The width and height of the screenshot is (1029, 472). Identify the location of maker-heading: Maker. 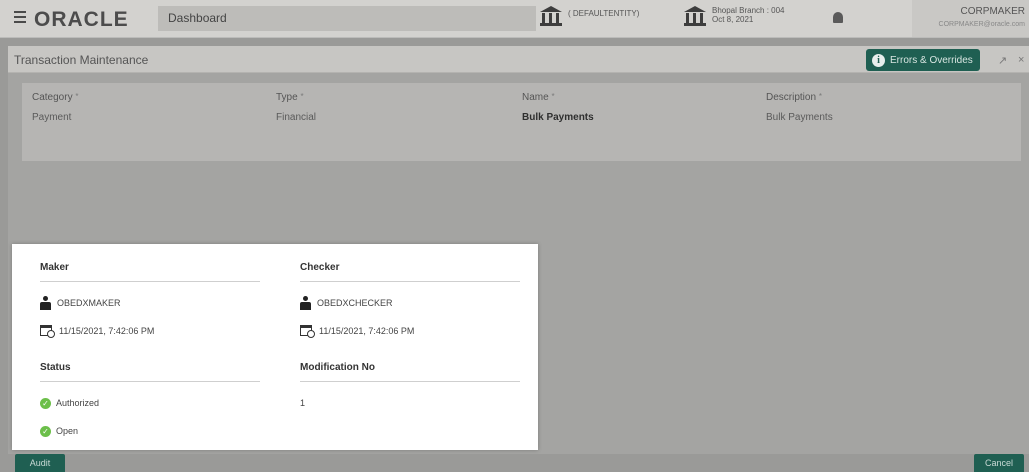
(150, 272).